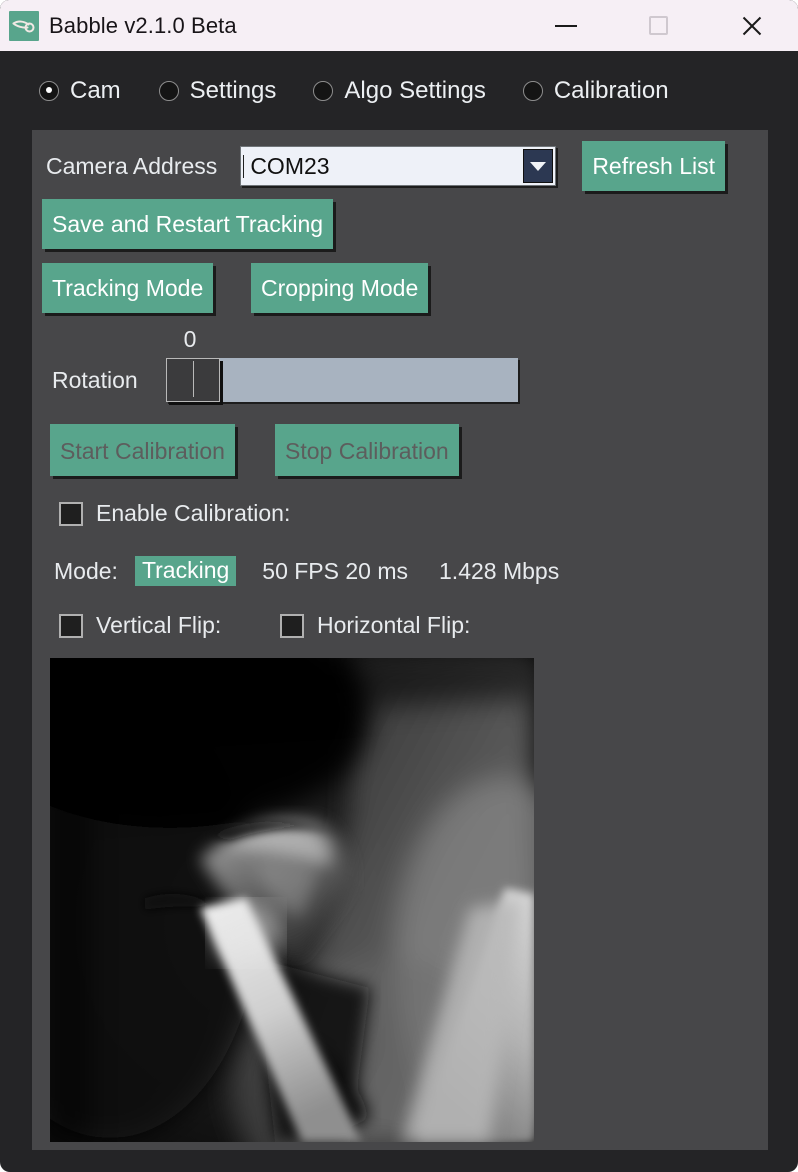 Image resolution: width=798 pixels, height=1172 pixels. What do you see at coordinates (286, 166) in the screenshot?
I see `camera-address-value: COM23` at bounding box center [286, 166].